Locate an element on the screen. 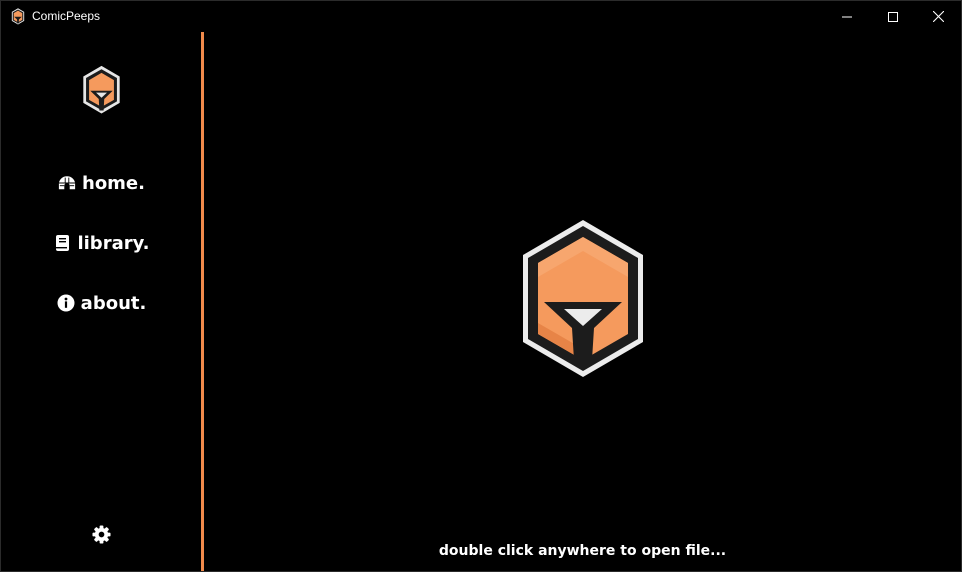  title-bar: ComicPeeps is located at coordinates (481, 16).